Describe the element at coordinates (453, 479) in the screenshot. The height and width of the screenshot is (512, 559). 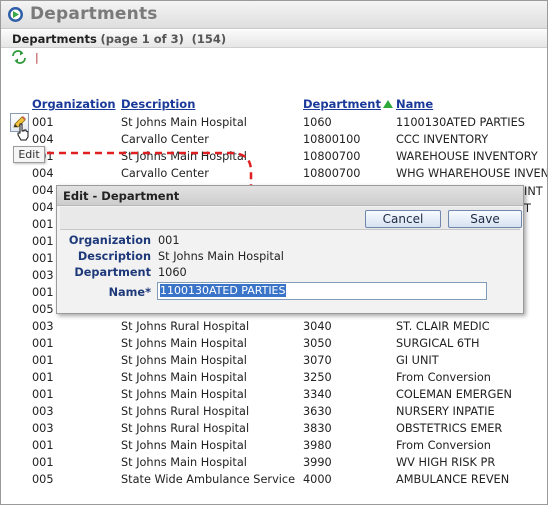
I see `cell-name: AMBULANCE REVEN` at that location.